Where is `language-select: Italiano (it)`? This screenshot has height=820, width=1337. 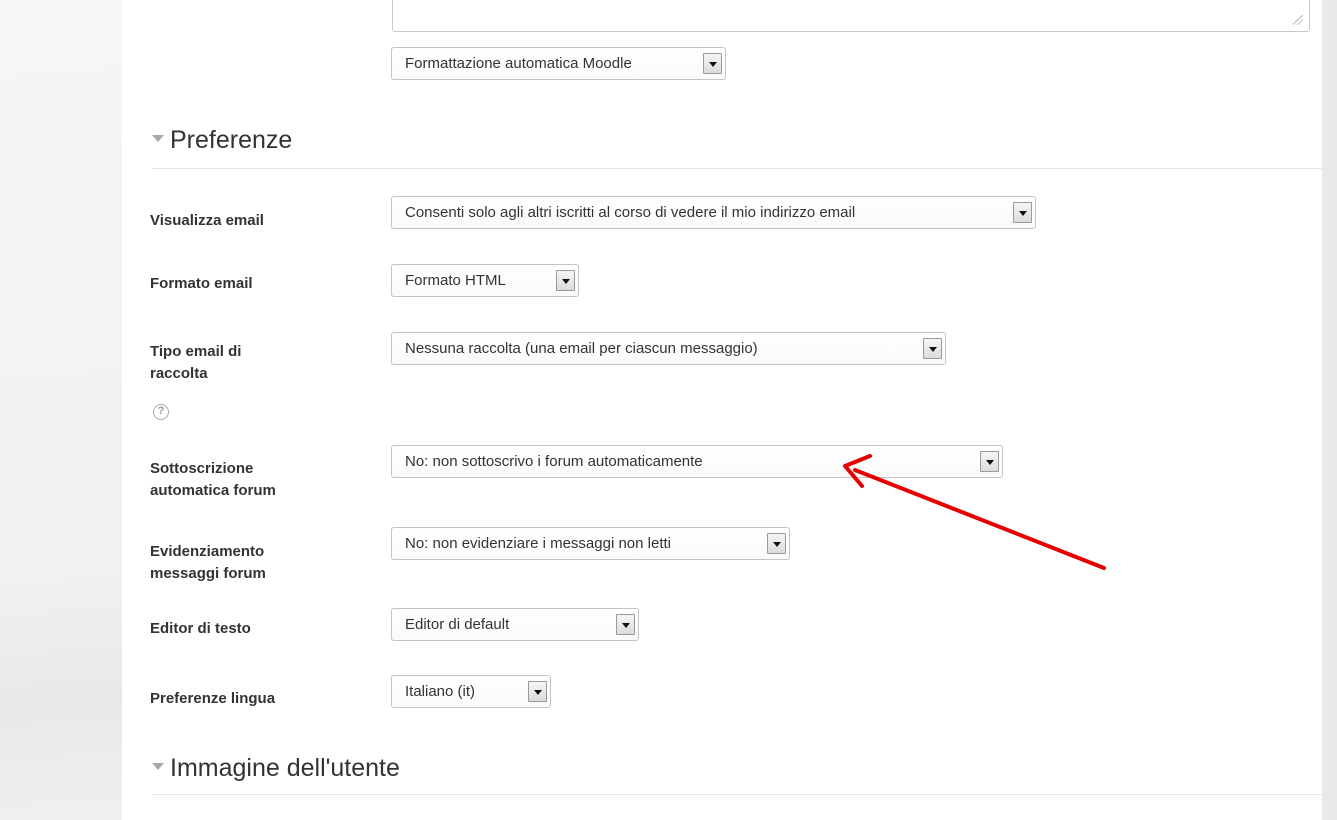
language-select: Italiano (it) is located at coordinates (471, 691).